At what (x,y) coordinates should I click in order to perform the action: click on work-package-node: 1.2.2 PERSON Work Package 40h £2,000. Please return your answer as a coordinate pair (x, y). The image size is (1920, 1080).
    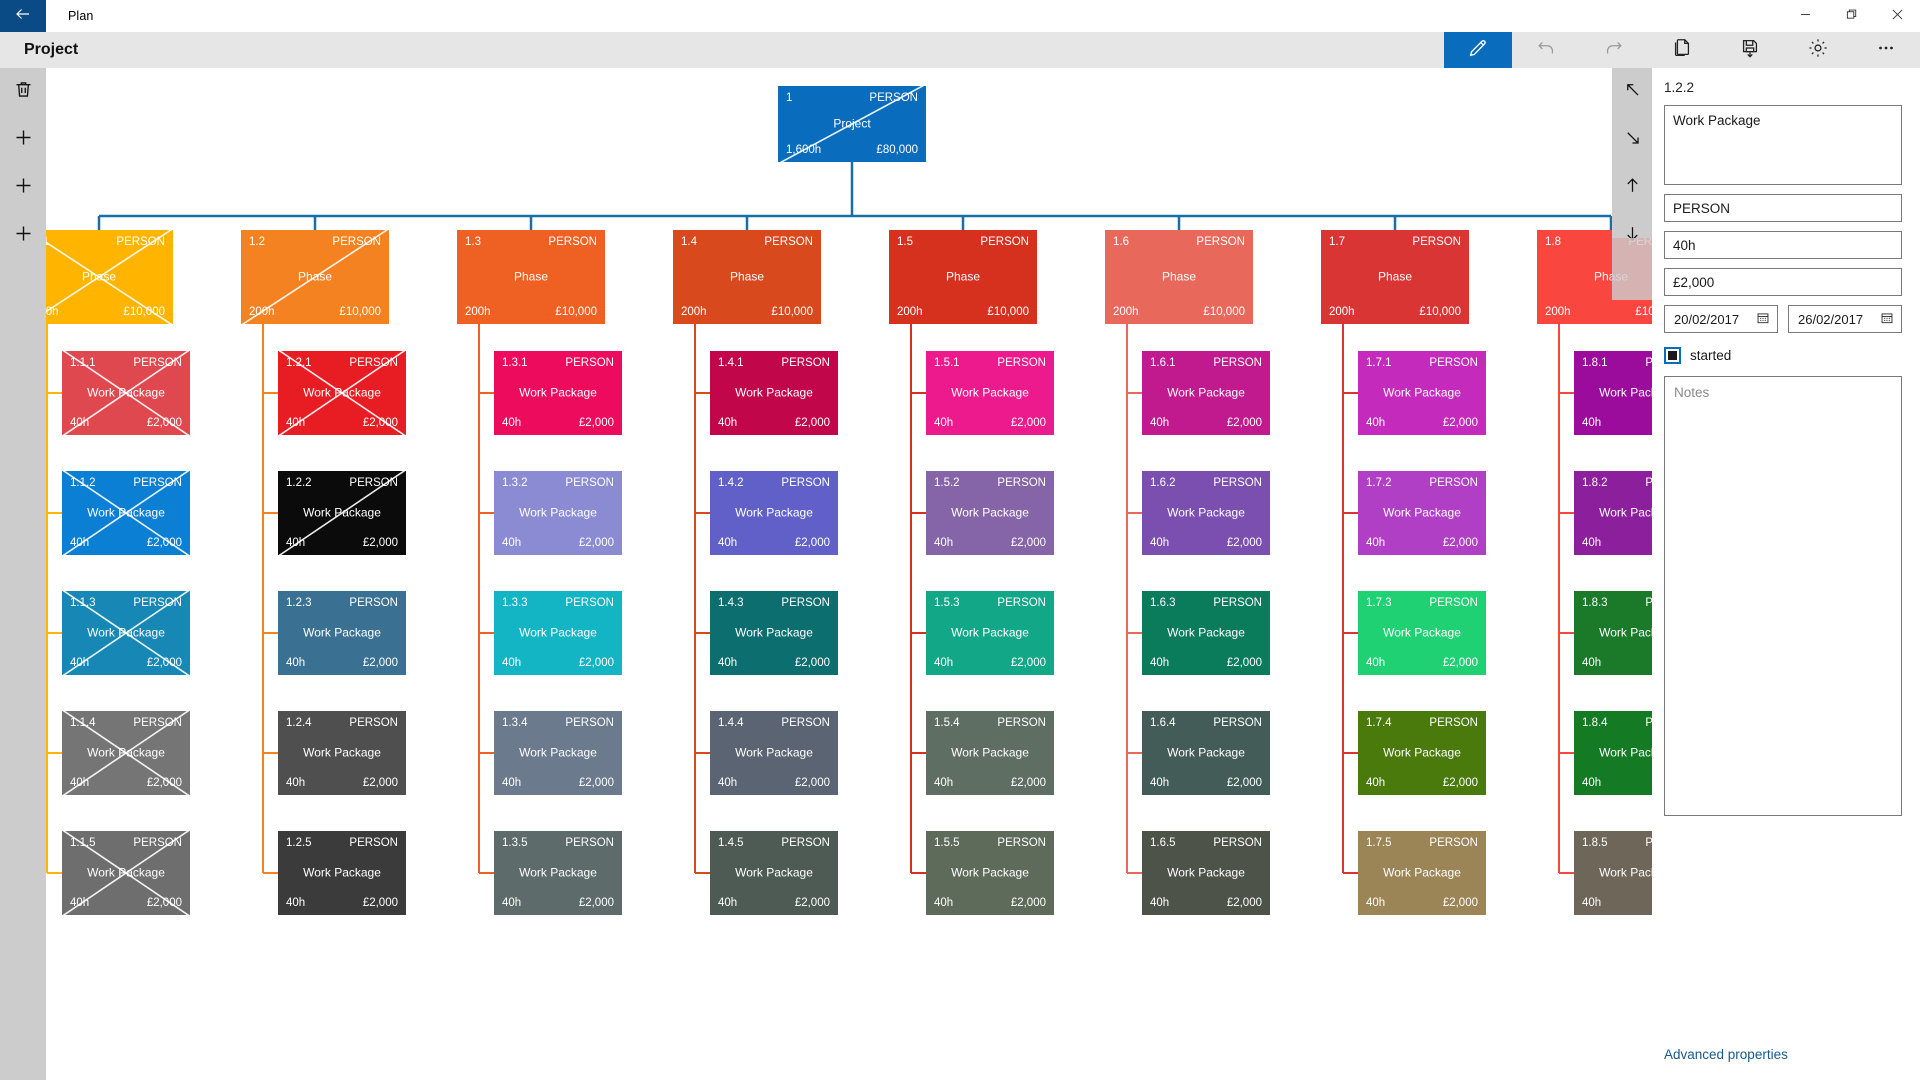
    Looking at the image, I should click on (342, 513).